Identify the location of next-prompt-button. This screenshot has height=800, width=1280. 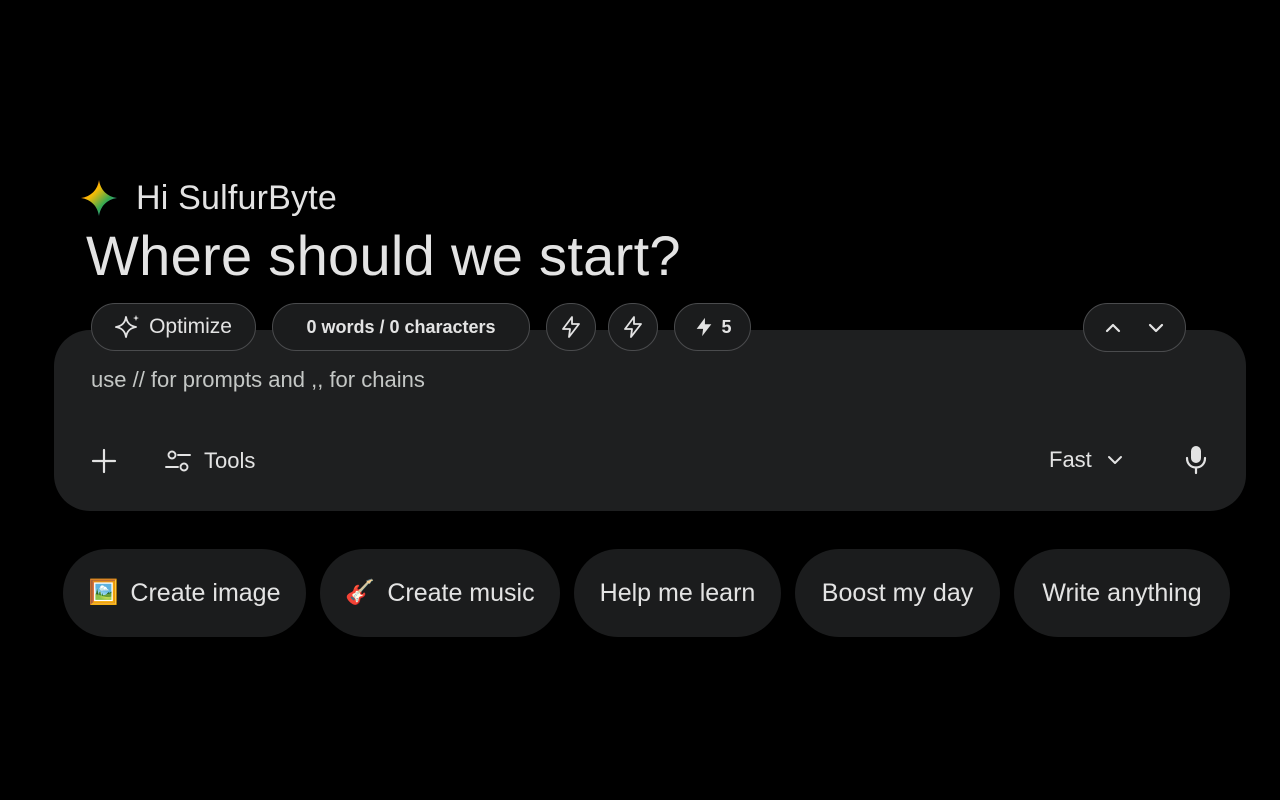
(1156, 328).